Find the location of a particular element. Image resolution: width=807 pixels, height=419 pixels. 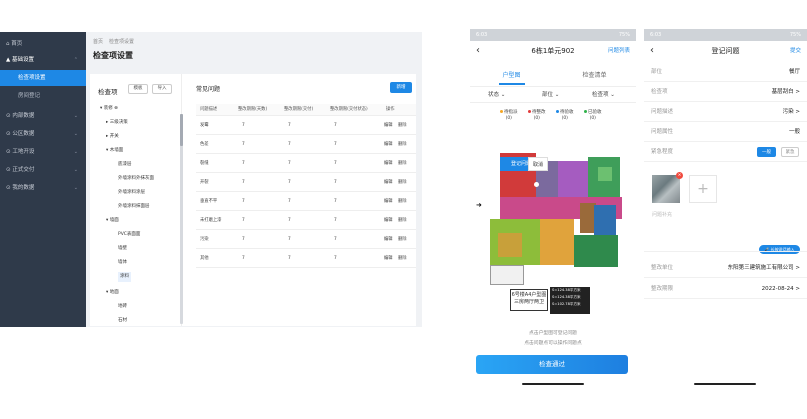

table-header: 问题描述 整改期限(天数) 整改期限(交付) 整改期限(交付状态) 操作 is located at coordinates (306, 110).